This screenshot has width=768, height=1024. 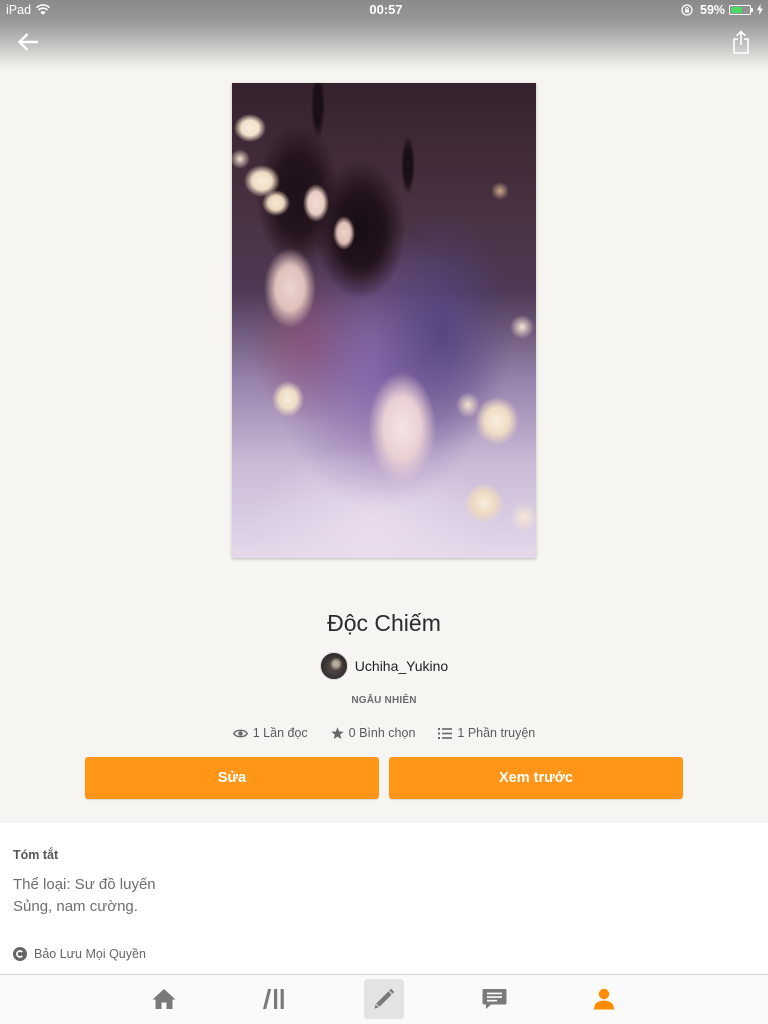 What do you see at coordinates (736, 10) in the screenshot?
I see `battery-level` at bounding box center [736, 10].